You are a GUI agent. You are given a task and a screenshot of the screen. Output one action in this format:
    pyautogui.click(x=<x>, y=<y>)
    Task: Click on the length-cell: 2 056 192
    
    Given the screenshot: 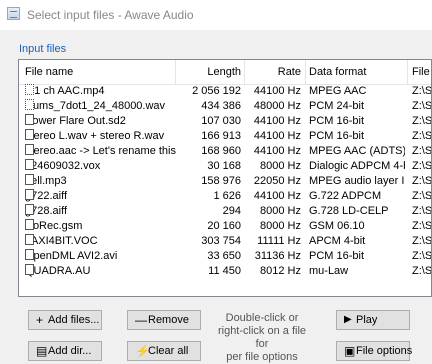 What is the action you would take?
    pyautogui.click(x=216, y=91)
    